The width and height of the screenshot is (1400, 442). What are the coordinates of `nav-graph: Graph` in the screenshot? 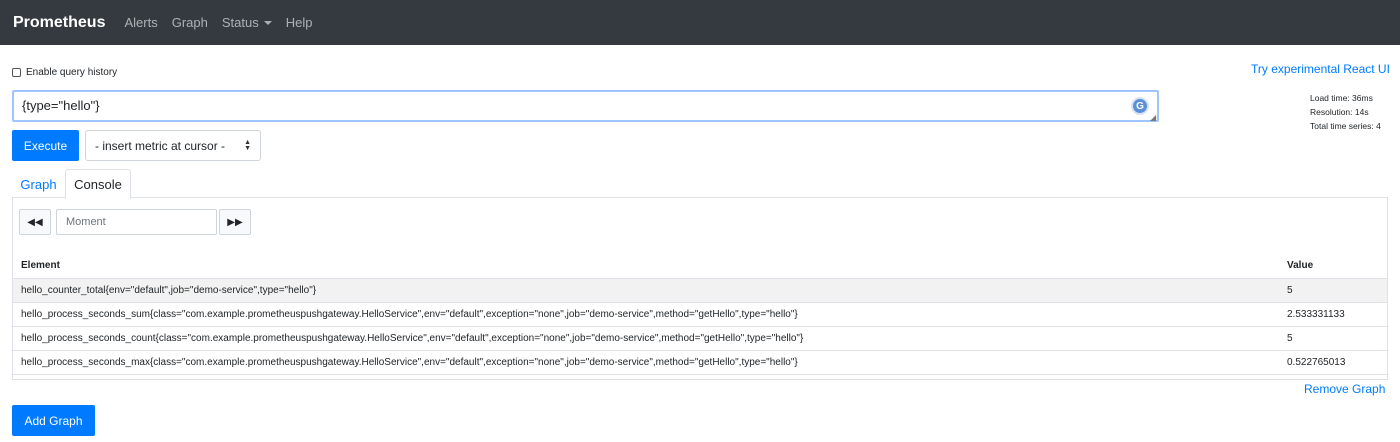 It's located at (190, 22).